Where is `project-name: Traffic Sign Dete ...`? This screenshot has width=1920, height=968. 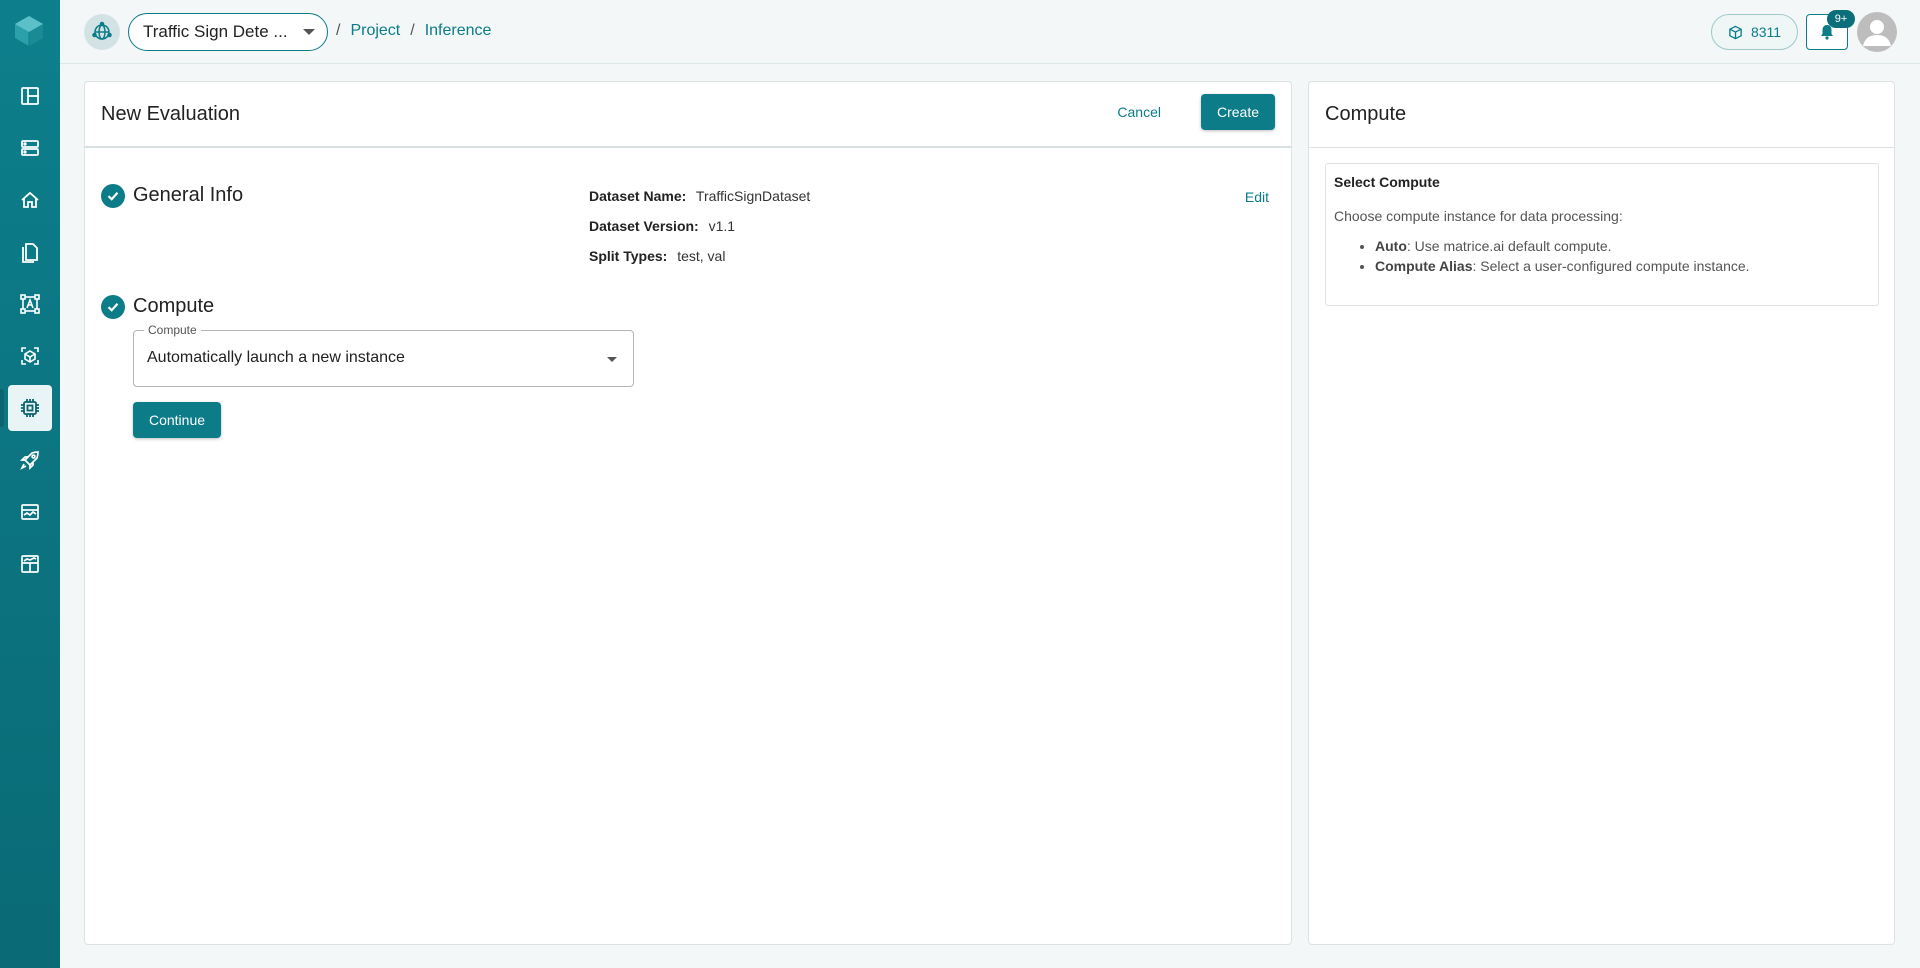 project-name: Traffic Sign Dete ... is located at coordinates (215, 31).